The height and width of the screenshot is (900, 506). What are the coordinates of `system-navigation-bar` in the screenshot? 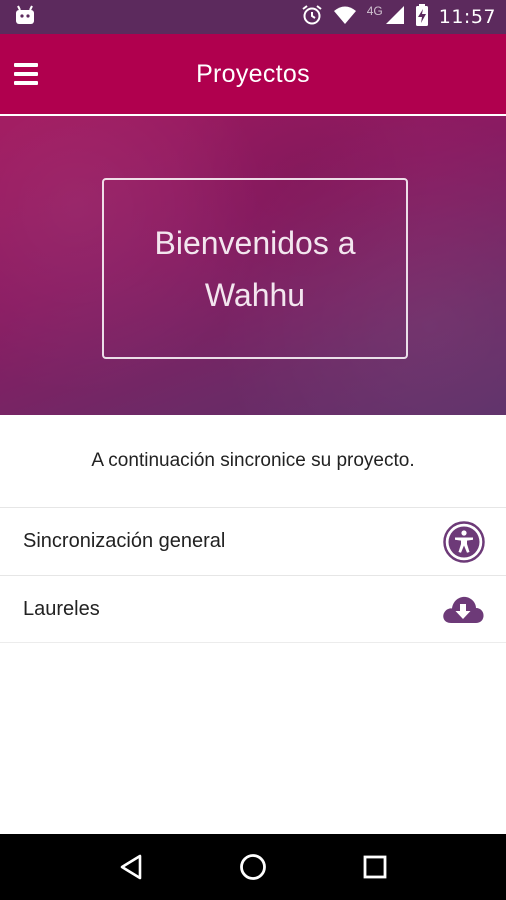 It's located at (253, 867).